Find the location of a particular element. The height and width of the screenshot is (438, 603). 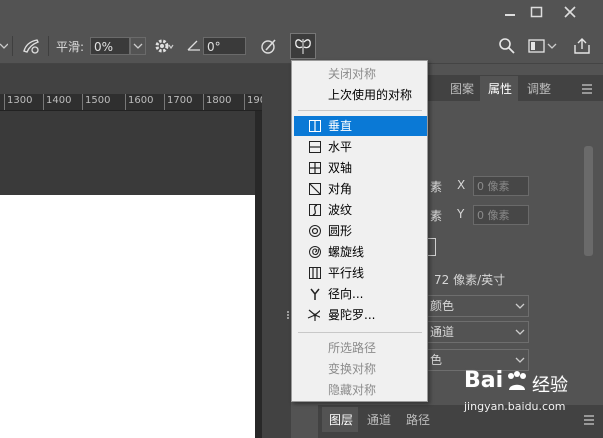

close-button is located at coordinates (571, 12).